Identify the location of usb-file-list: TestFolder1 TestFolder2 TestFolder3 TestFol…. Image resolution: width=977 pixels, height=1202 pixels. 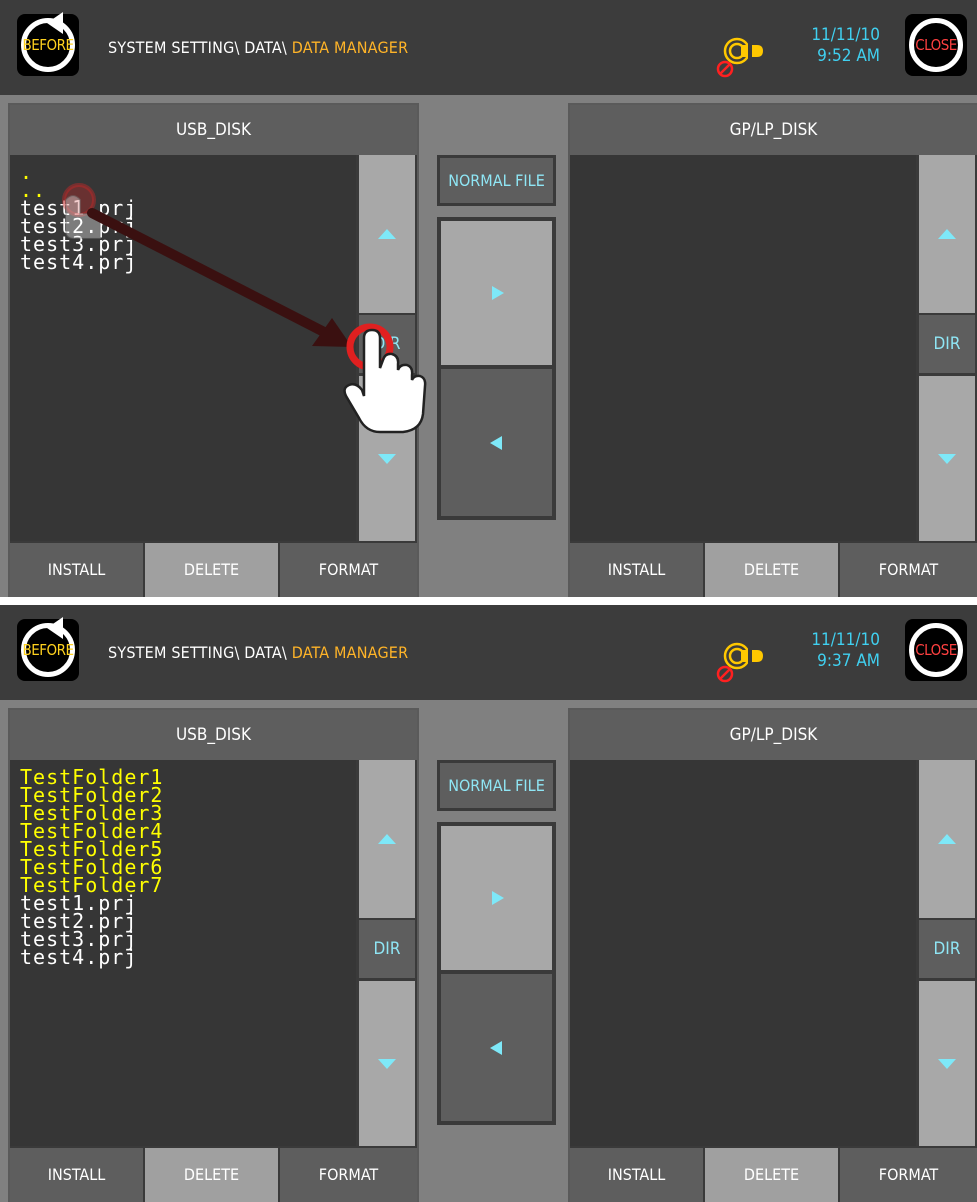
(183, 953).